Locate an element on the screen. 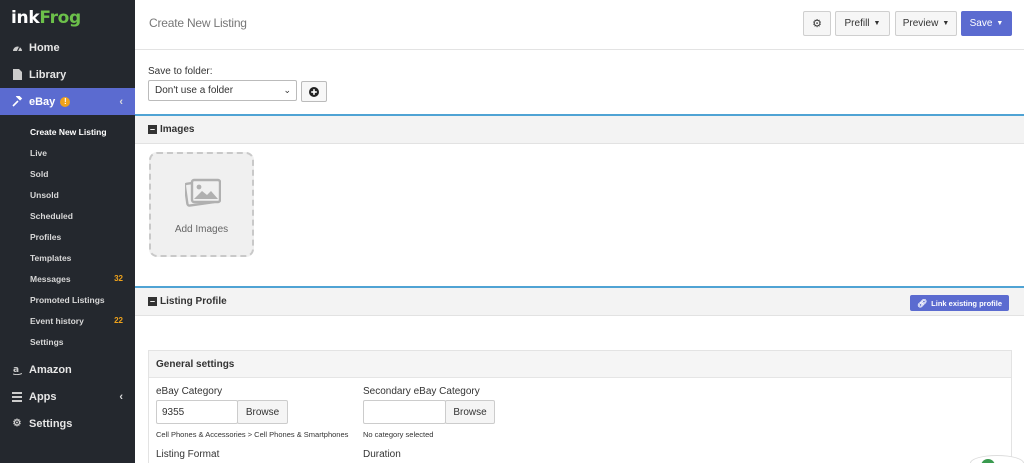 This screenshot has height=463, width=1024. sidebar-item-apps: Apps ‹ is located at coordinates (67, 396).